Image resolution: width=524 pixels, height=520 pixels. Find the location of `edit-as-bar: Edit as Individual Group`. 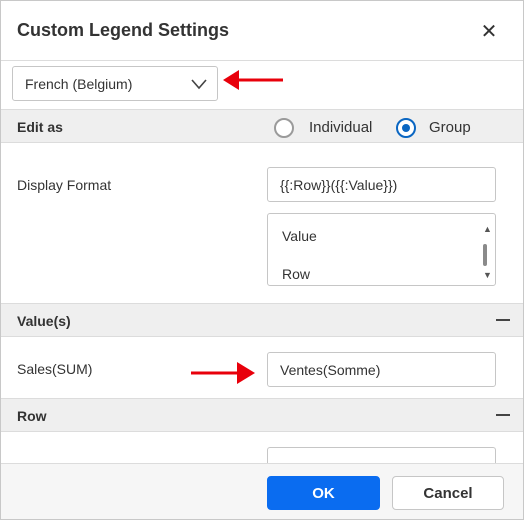

edit-as-bar: Edit as Individual Group is located at coordinates (262, 126).